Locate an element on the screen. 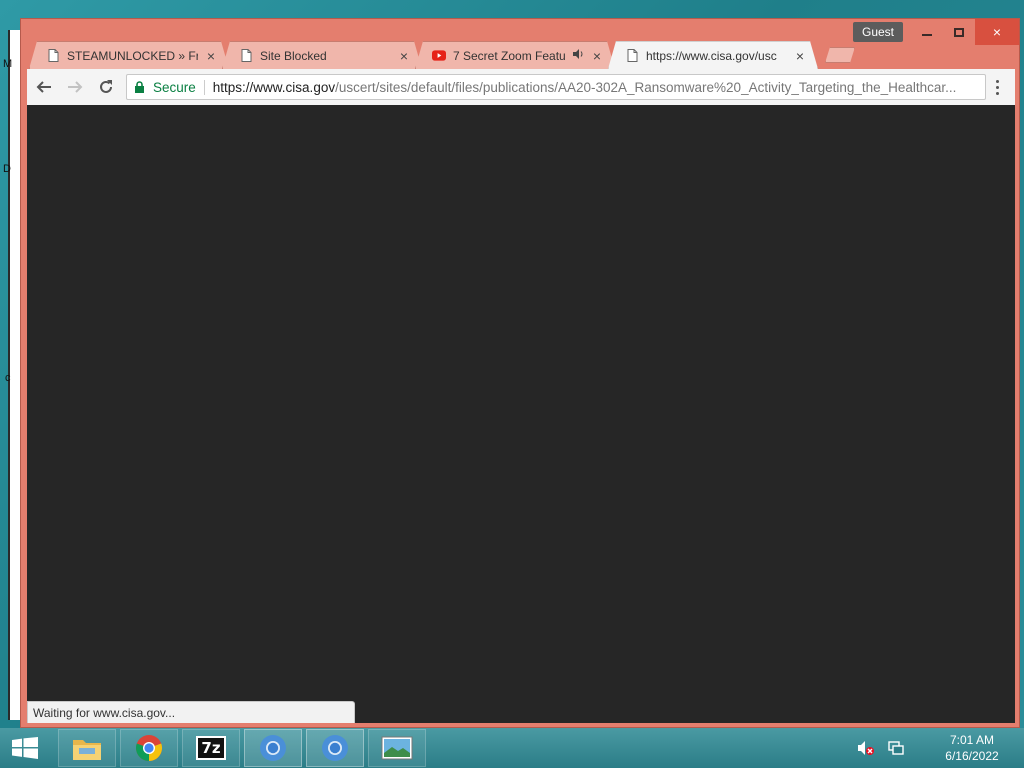 The width and height of the screenshot is (1024, 768). youtube-icon is located at coordinates (439, 56).